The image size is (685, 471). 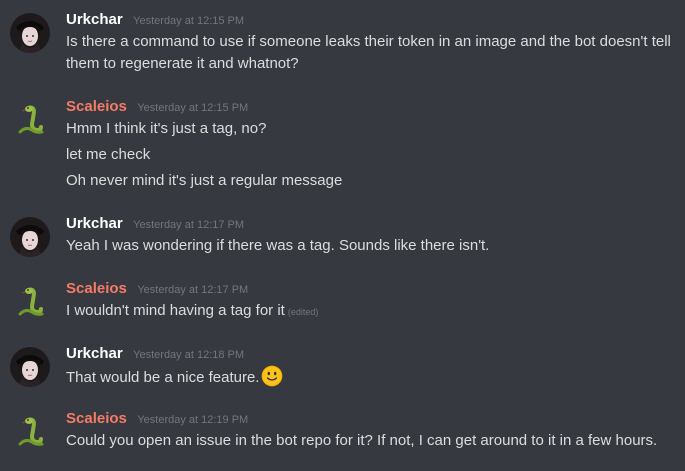 What do you see at coordinates (370, 377) in the screenshot?
I see `message-text: That would be a nice feature.` at bounding box center [370, 377].